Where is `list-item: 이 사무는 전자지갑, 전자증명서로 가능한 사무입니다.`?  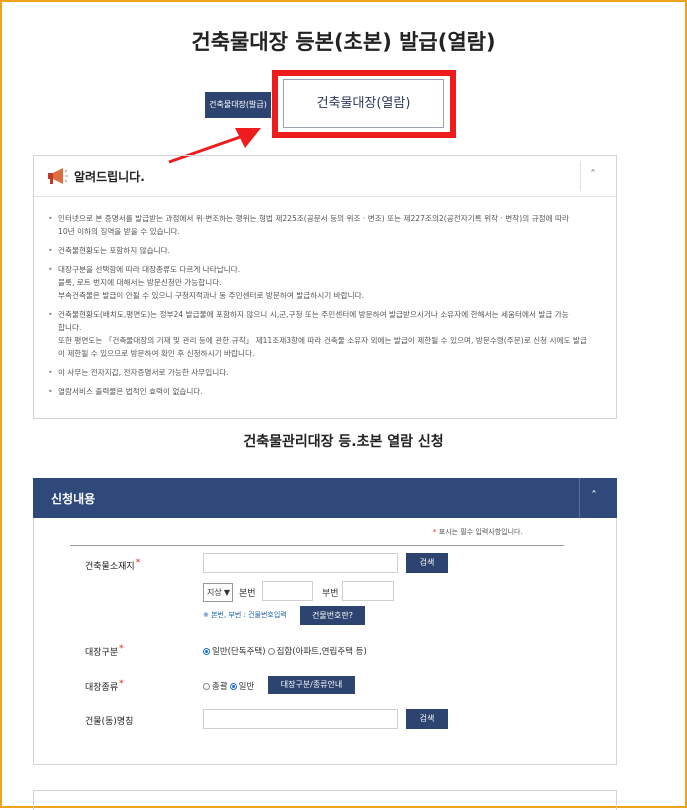 list-item: 이 사무는 전자지갑, 전자증명서로 가능한 사무입니다. is located at coordinates (326, 372).